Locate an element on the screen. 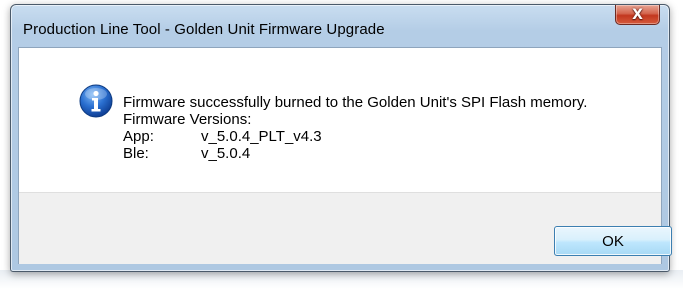 The height and width of the screenshot is (289, 683). close-icon: X is located at coordinates (637, 14).